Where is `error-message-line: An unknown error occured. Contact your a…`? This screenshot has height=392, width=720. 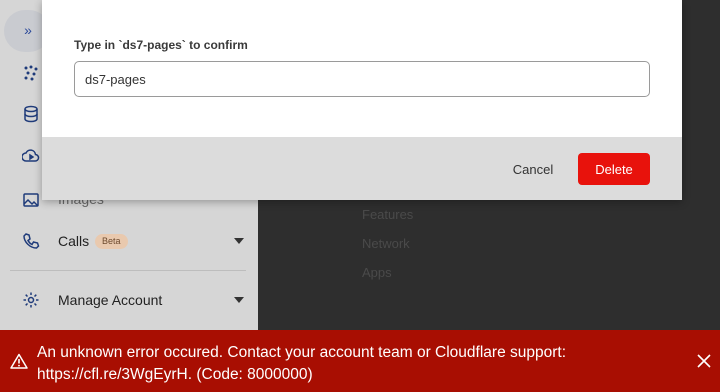 error-message-line: An unknown error occured. Contact your a… is located at coordinates (301, 352).